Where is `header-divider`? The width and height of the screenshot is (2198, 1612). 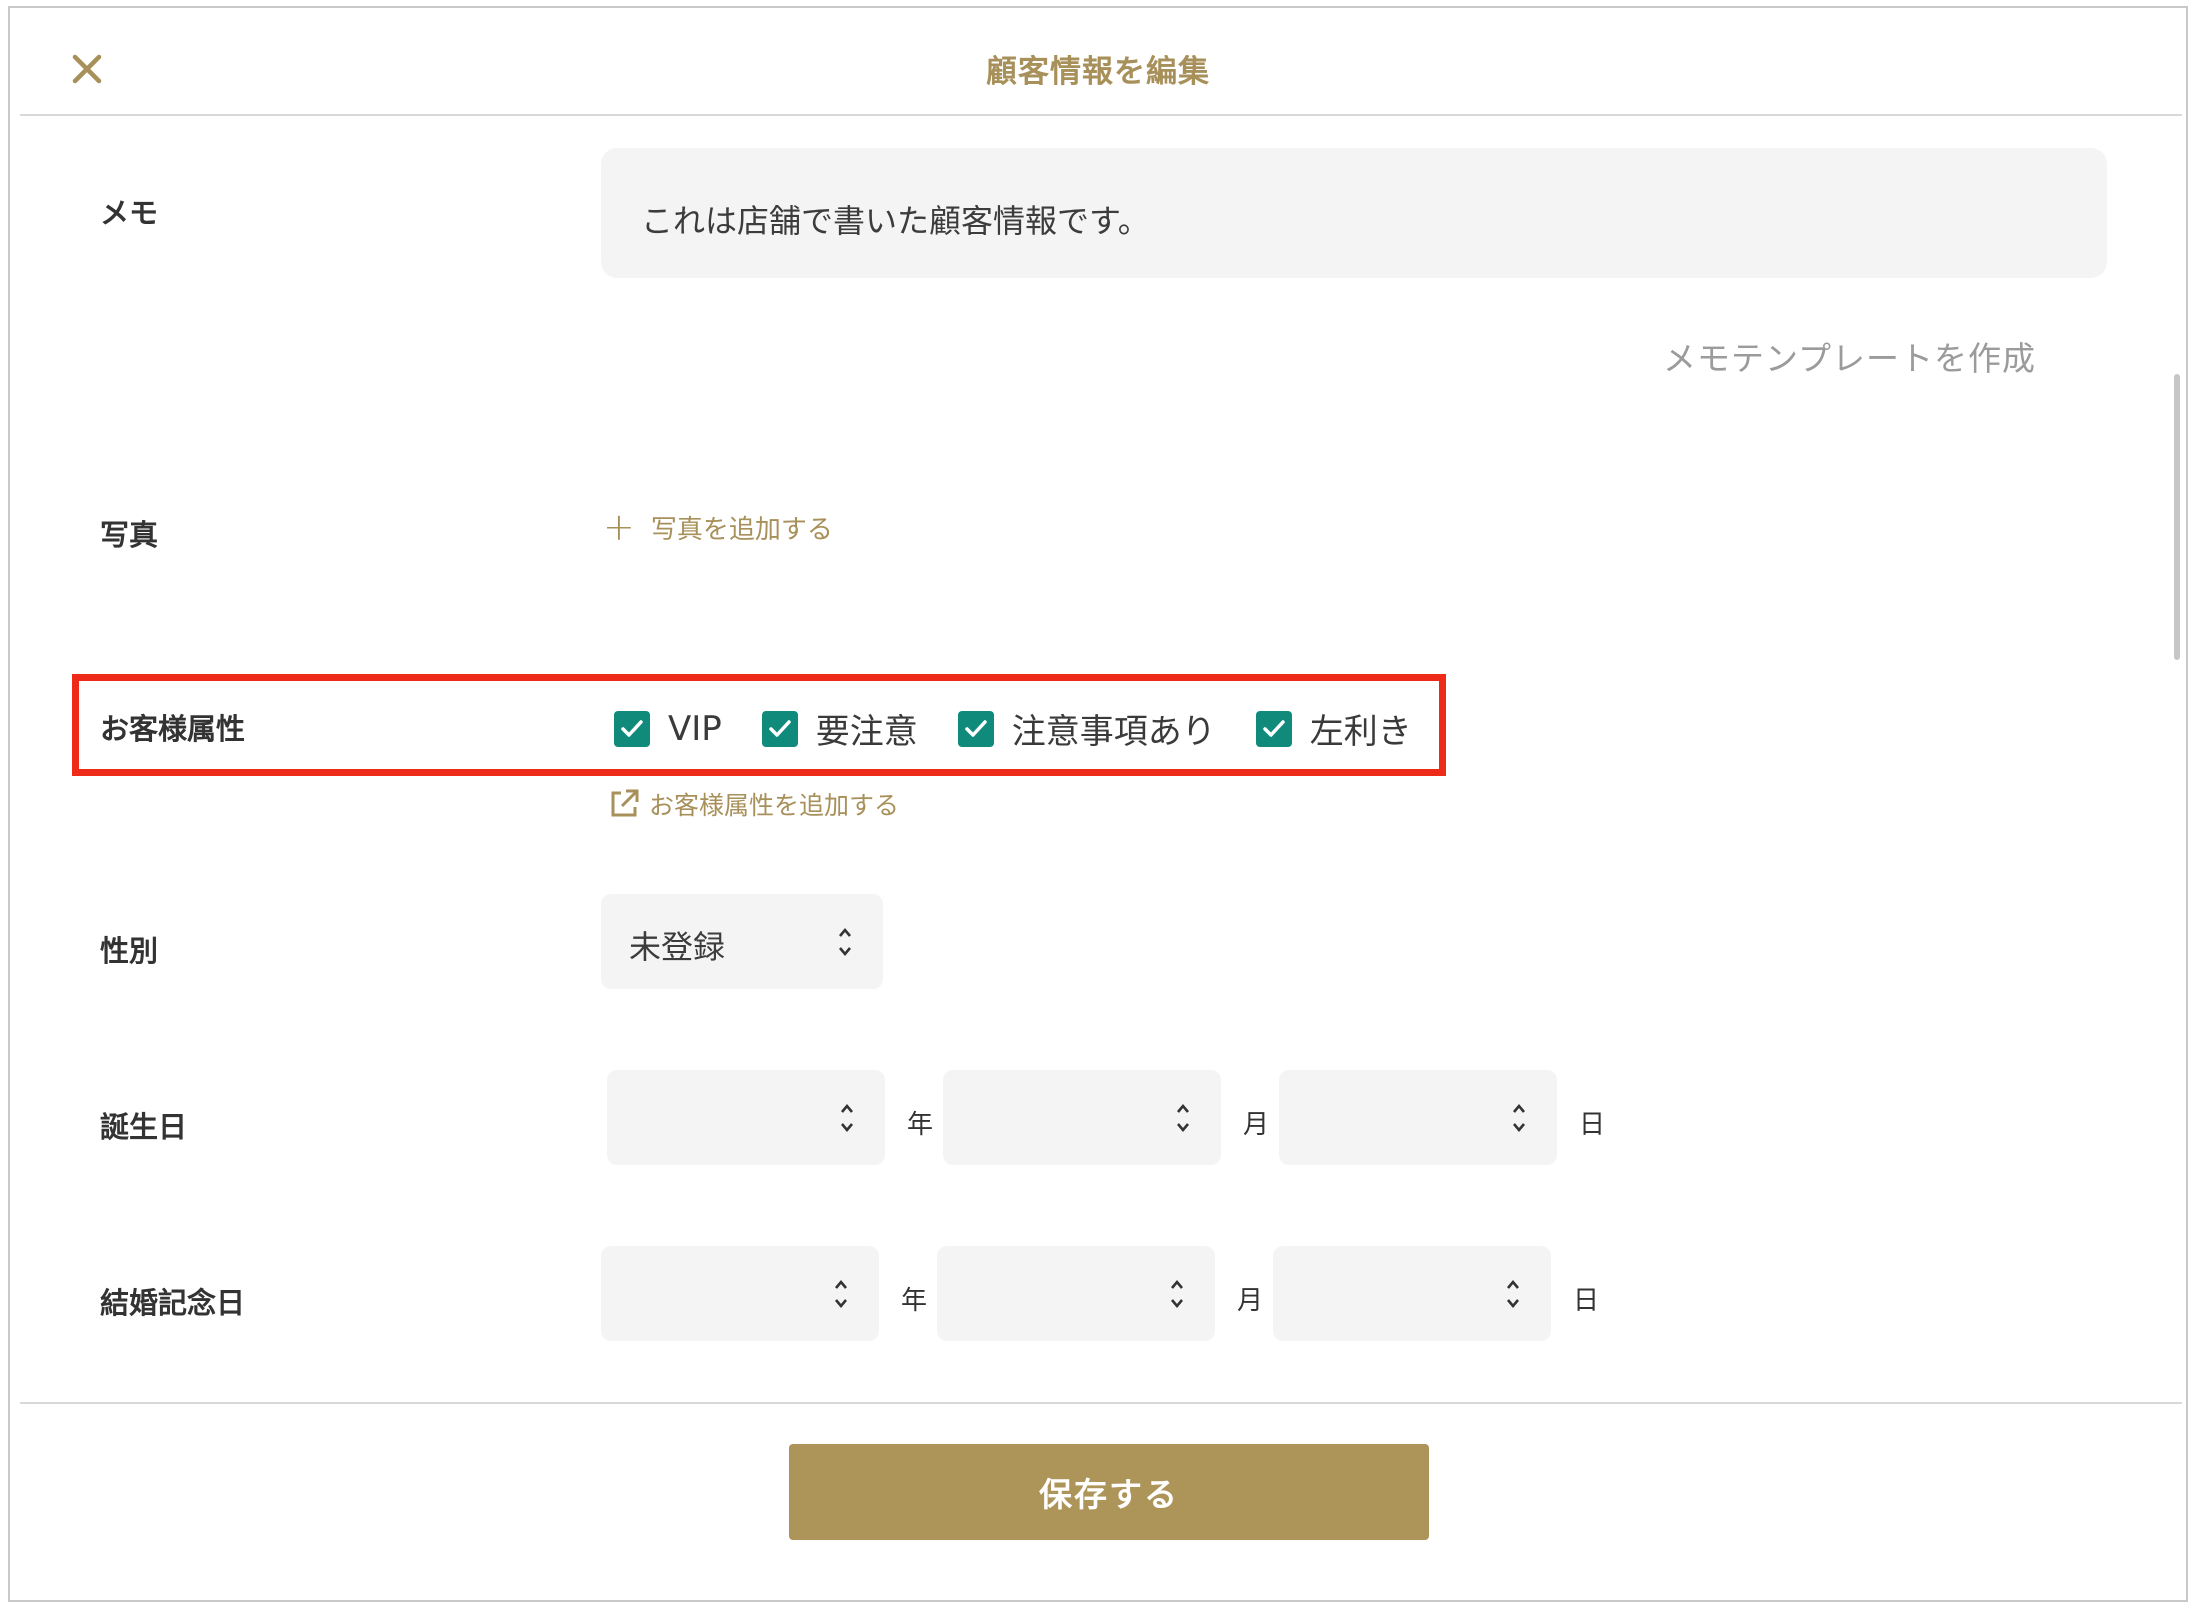
header-divider is located at coordinates (1101, 115).